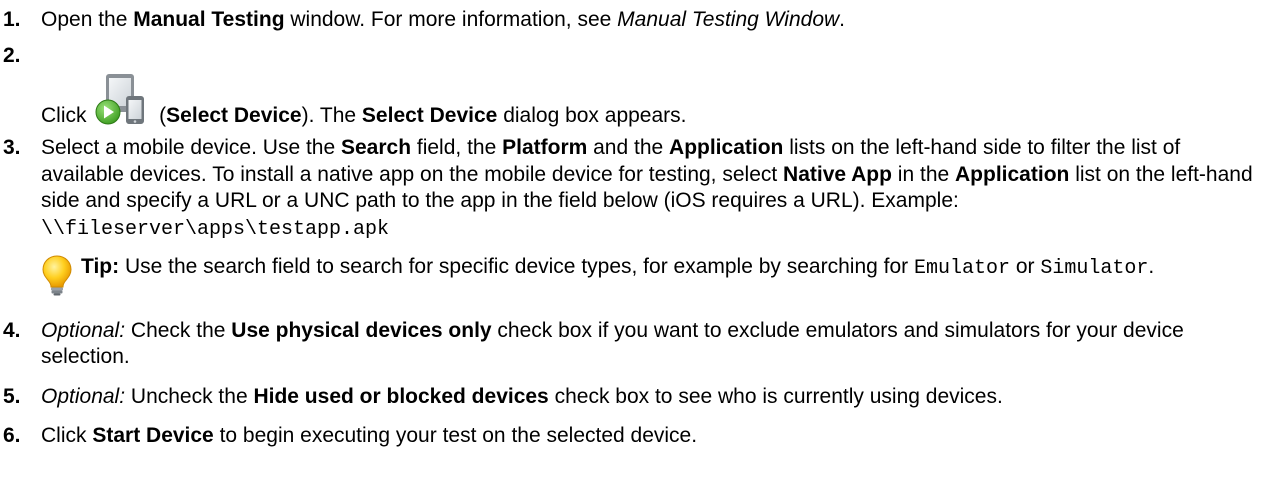 This screenshot has height=485, width=1264. What do you see at coordinates (728, 19) in the screenshot?
I see `manual-testing-window-link: Manual Testing Window` at bounding box center [728, 19].